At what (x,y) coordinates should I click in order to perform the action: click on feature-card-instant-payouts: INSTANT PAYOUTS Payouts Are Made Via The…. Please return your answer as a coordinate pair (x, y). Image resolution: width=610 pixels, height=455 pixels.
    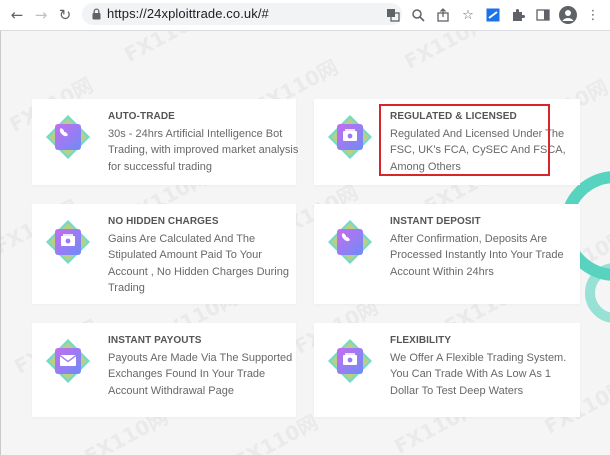
    Looking at the image, I should click on (164, 370).